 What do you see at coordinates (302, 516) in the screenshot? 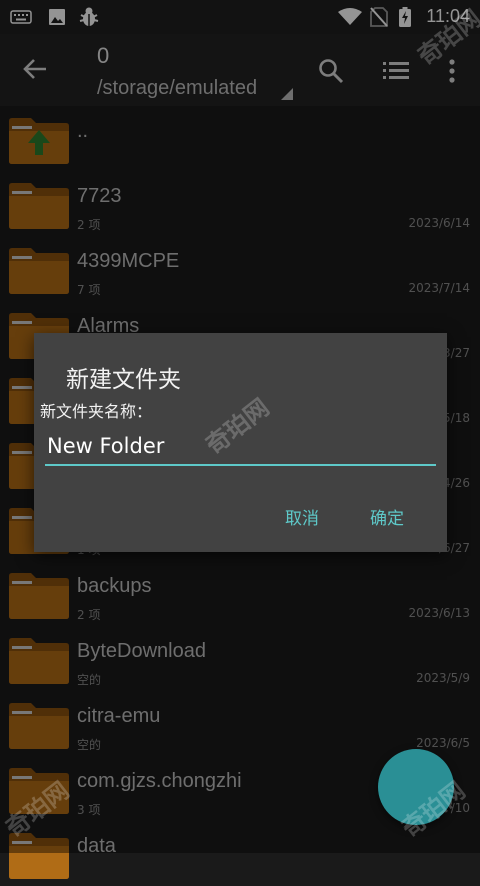
I see `cancel-button: 取消` at bounding box center [302, 516].